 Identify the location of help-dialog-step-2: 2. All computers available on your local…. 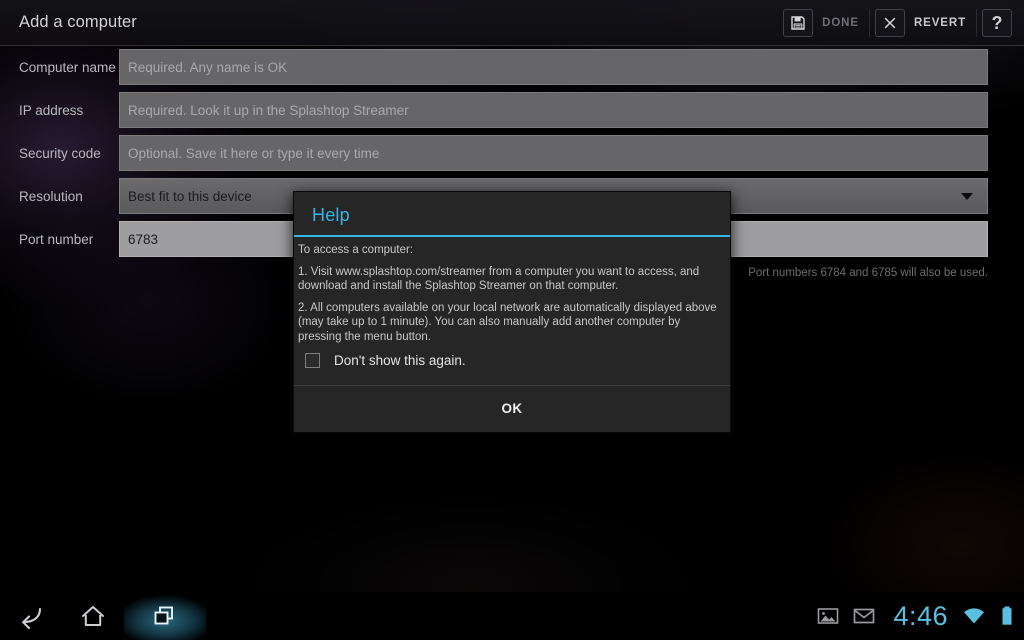
(507, 322).